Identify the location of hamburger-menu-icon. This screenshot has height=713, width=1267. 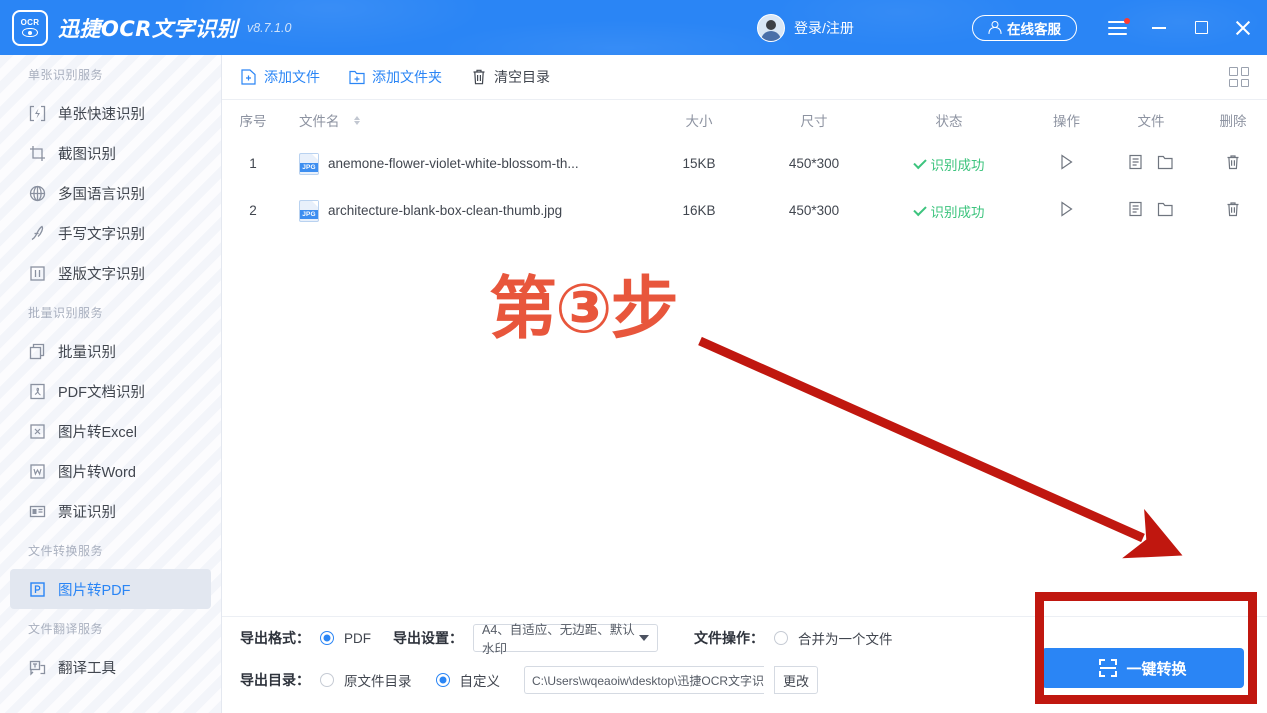
(1118, 26).